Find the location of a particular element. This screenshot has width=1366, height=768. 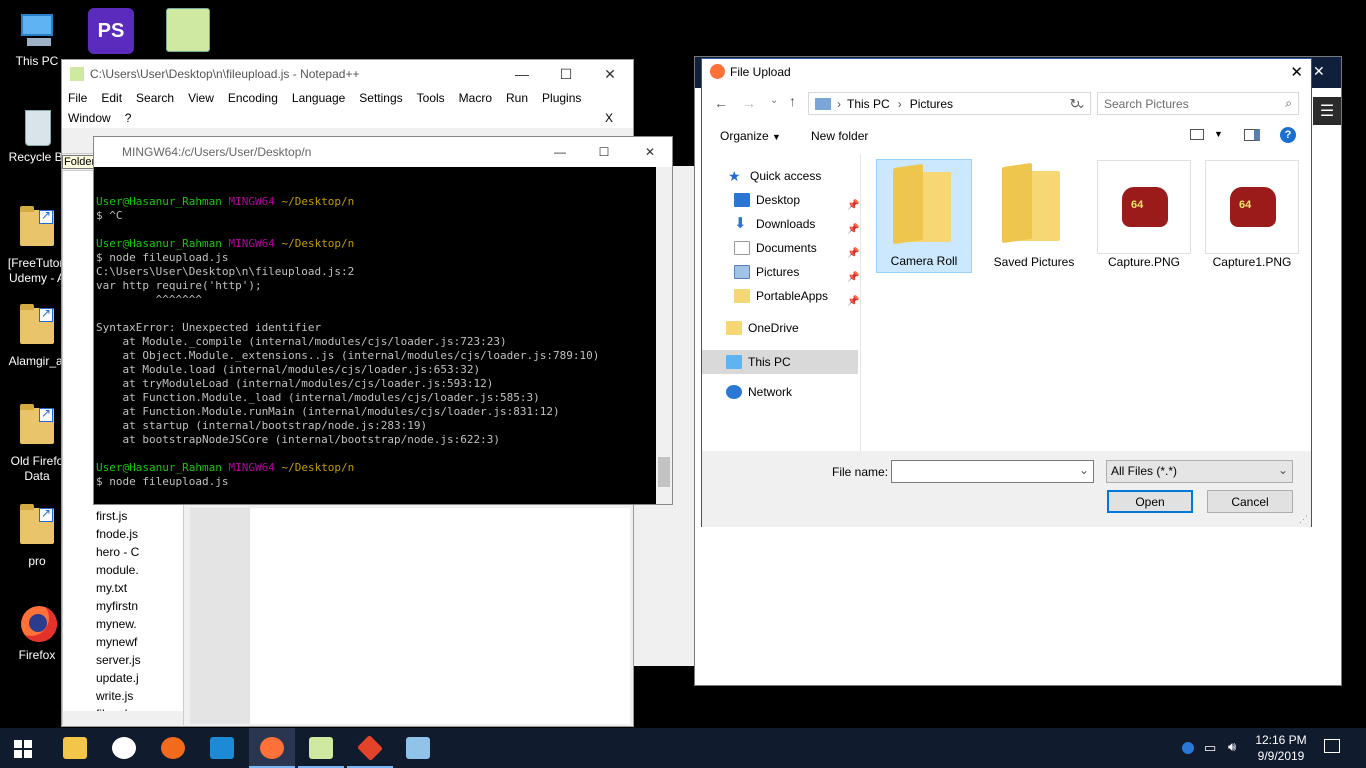

network-icon: ▭ is located at coordinates (1210, 748).